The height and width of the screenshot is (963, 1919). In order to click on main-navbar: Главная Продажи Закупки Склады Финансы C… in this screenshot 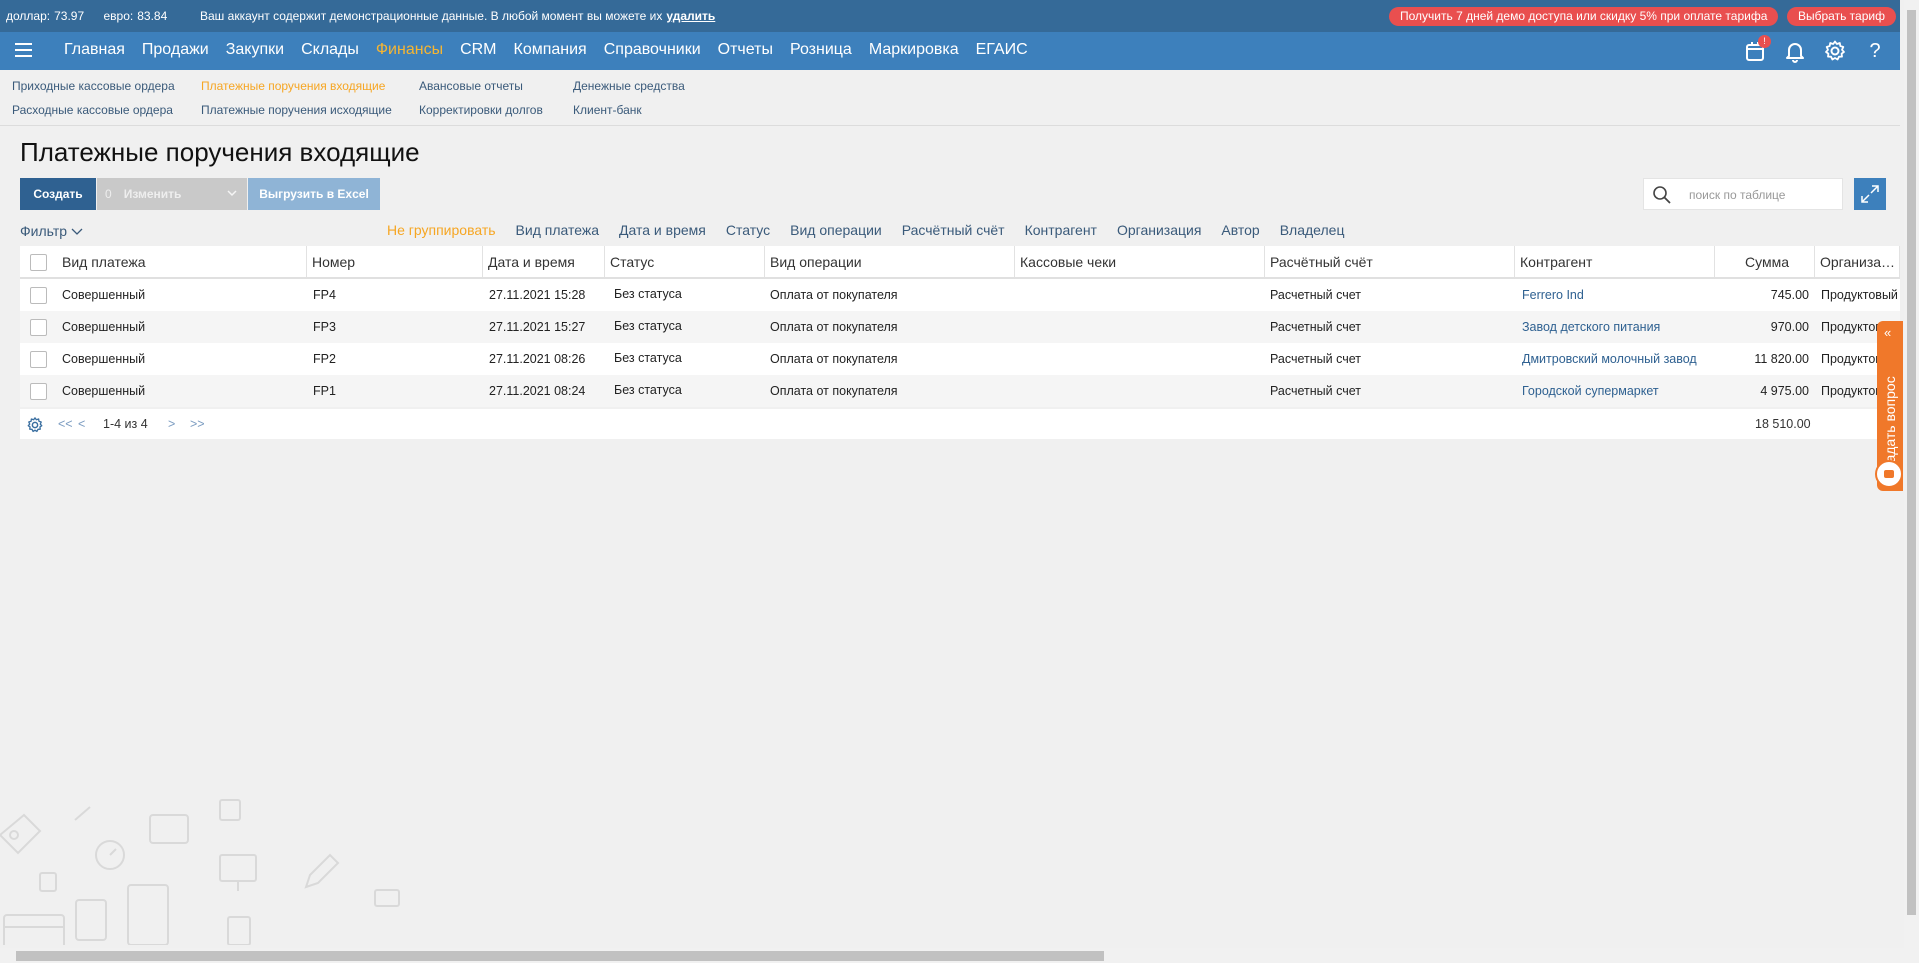, I will do `click(950, 51)`.